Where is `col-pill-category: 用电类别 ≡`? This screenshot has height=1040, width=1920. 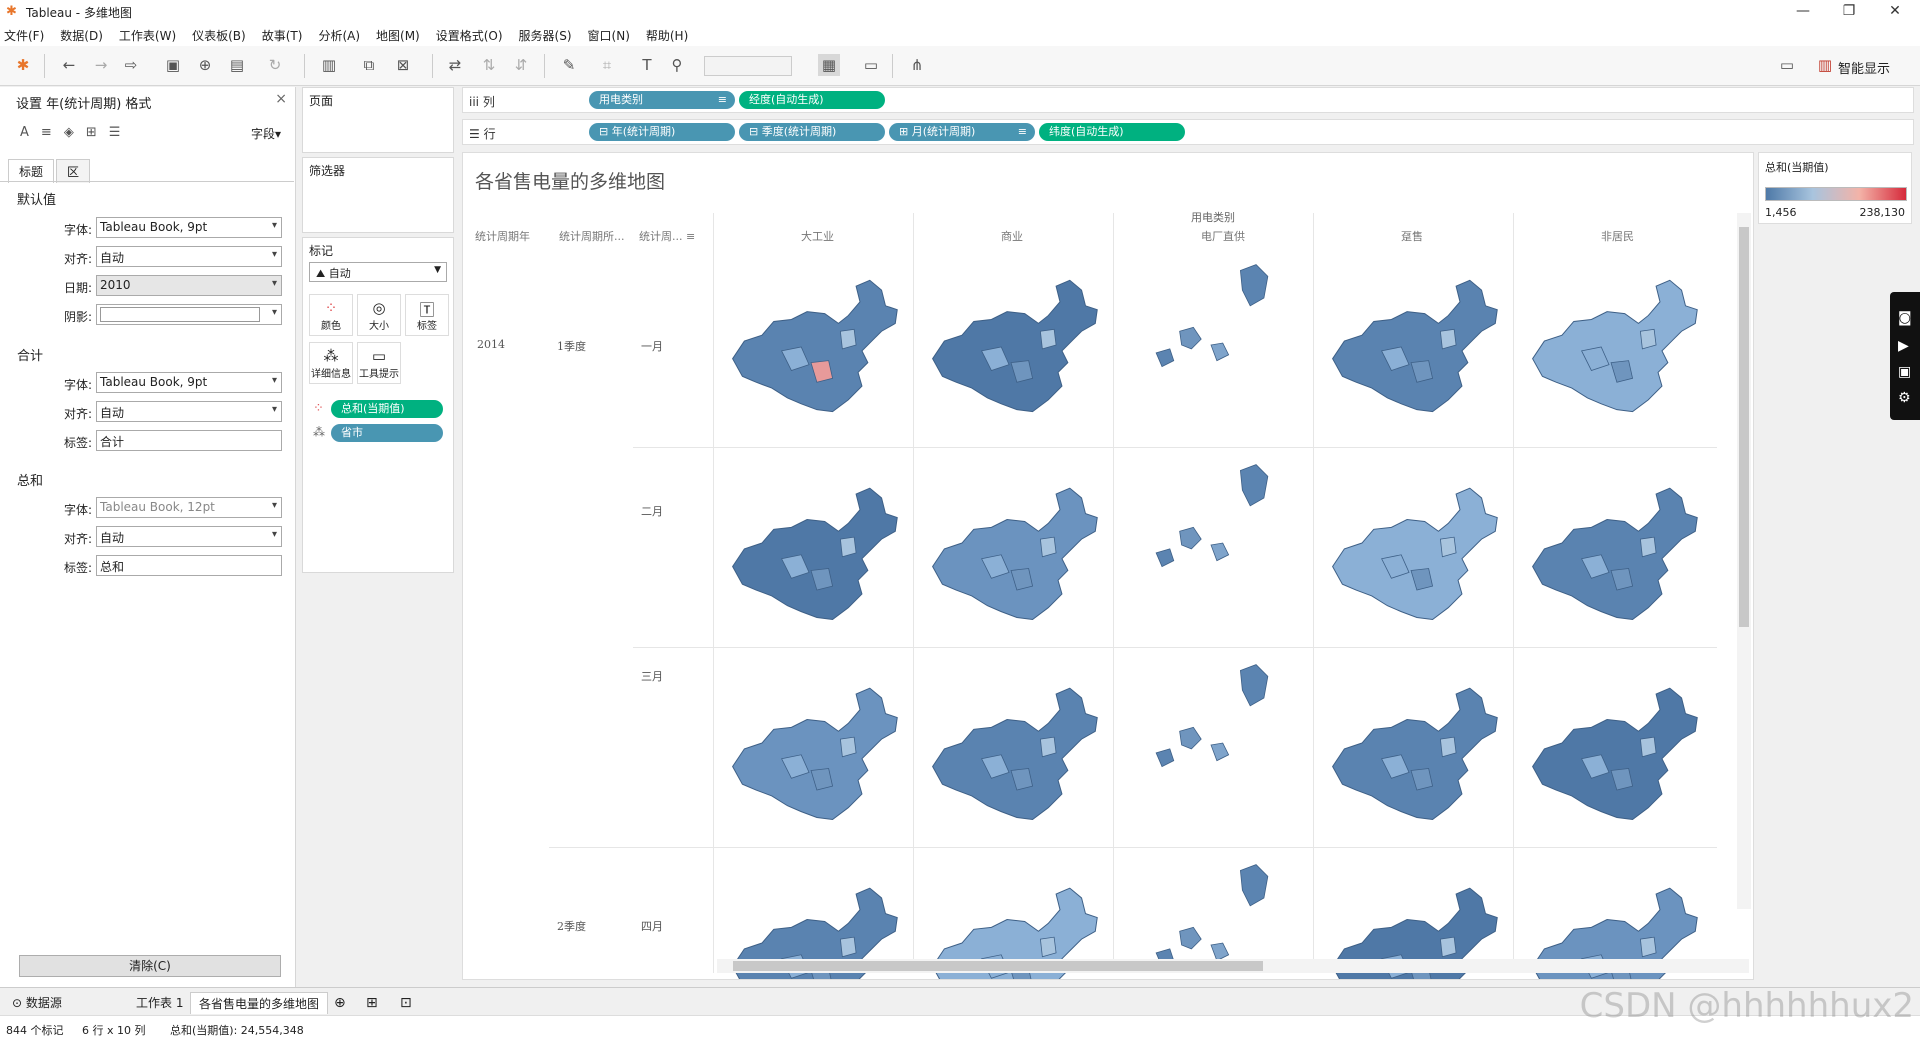 col-pill-category: 用电类别 ≡ is located at coordinates (662, 100).